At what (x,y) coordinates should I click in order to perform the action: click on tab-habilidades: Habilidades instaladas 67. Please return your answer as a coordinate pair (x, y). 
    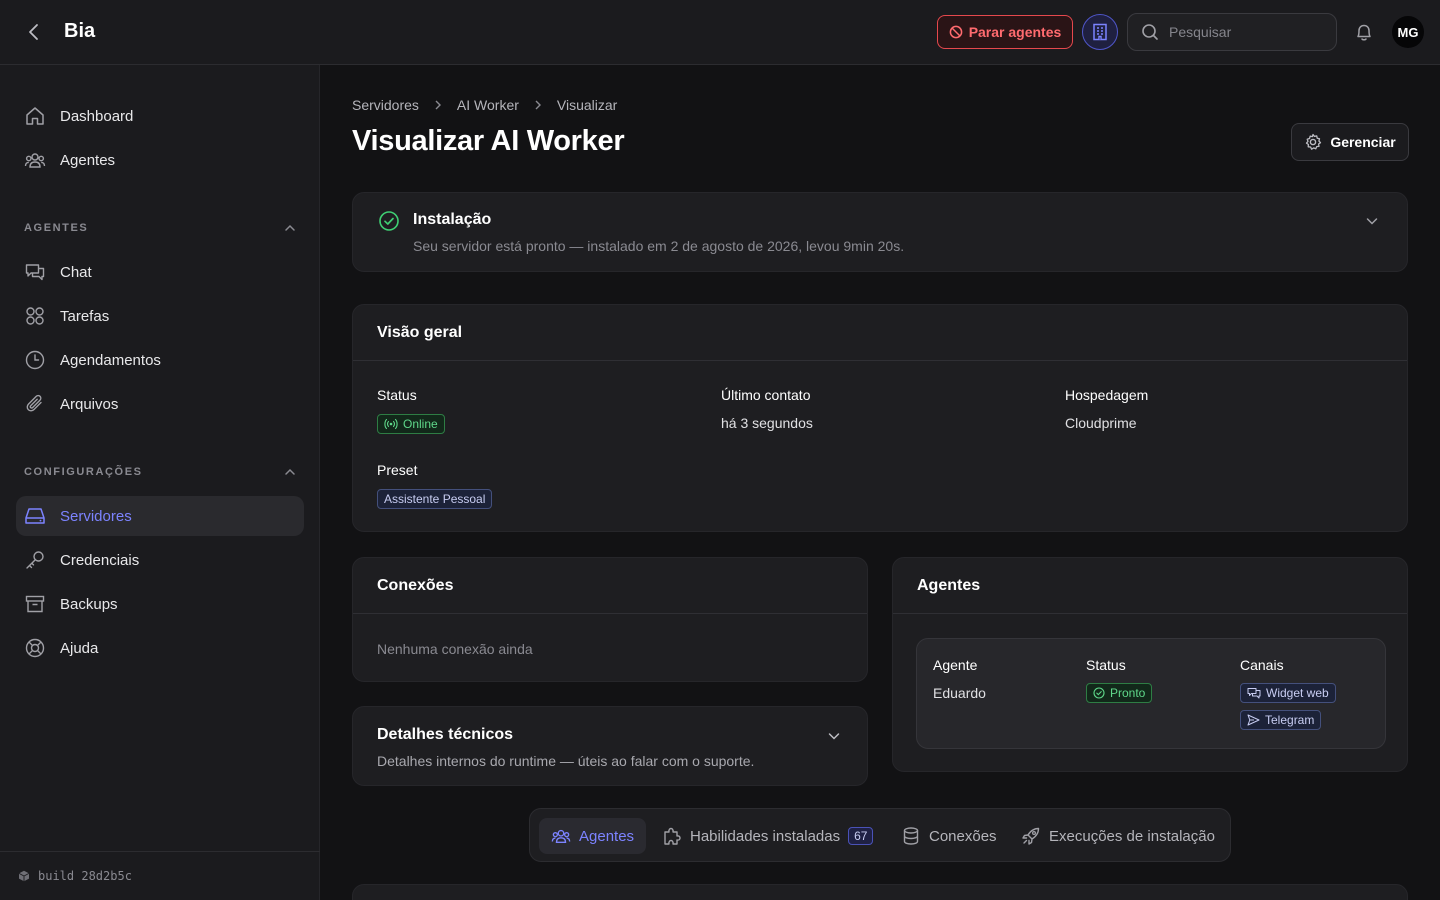
    Looking at the image, I should click on (767, 836).